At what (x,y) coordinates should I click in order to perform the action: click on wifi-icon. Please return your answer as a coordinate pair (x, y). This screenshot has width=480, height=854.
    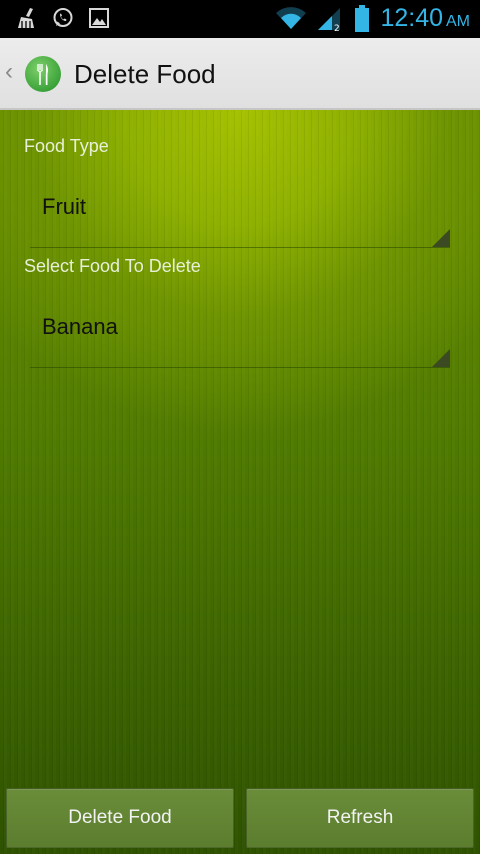
    Looking at the image, I should click on (291, 17).